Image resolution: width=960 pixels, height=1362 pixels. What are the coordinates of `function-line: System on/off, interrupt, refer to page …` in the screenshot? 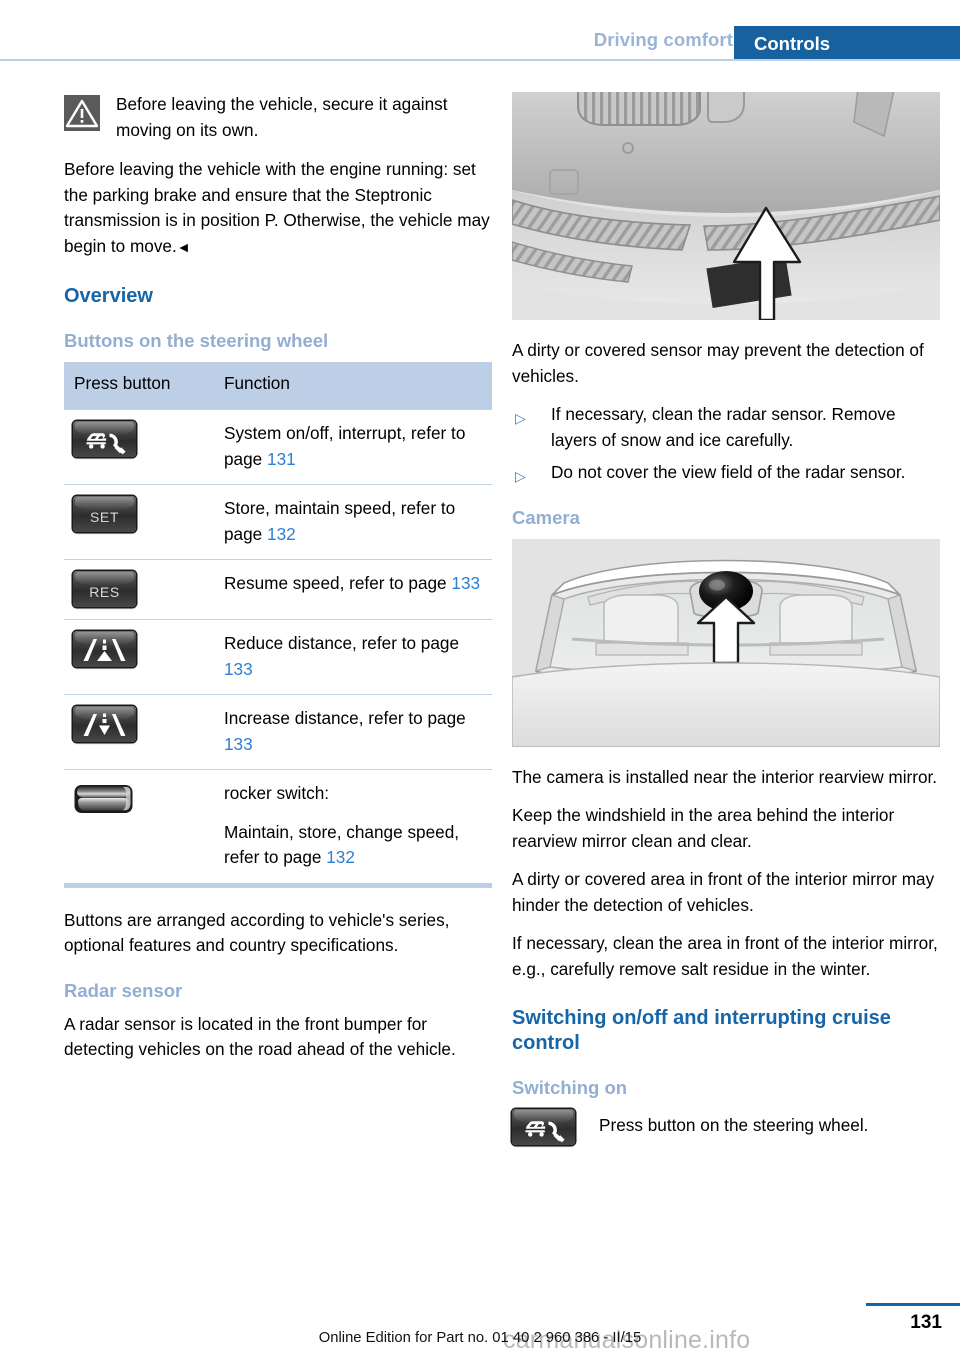 It's located at (353, 446).